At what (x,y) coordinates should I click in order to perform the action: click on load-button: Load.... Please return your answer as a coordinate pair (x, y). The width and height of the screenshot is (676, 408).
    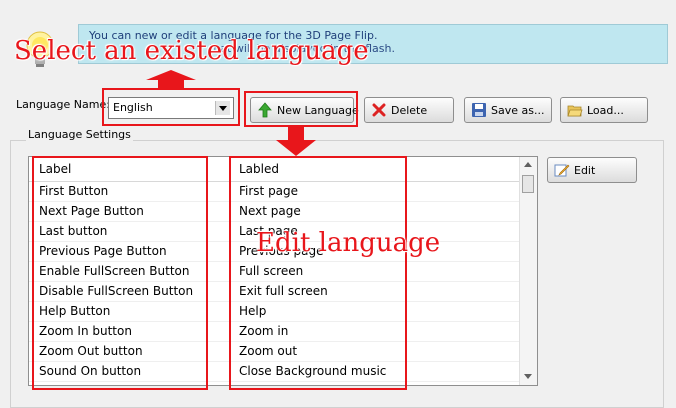
    Looking at the image, I should click on (604, 110).